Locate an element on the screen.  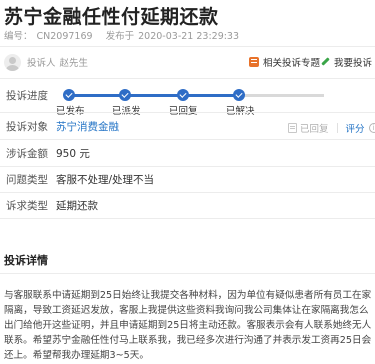
document-icon is located at coordinates (292, 128).